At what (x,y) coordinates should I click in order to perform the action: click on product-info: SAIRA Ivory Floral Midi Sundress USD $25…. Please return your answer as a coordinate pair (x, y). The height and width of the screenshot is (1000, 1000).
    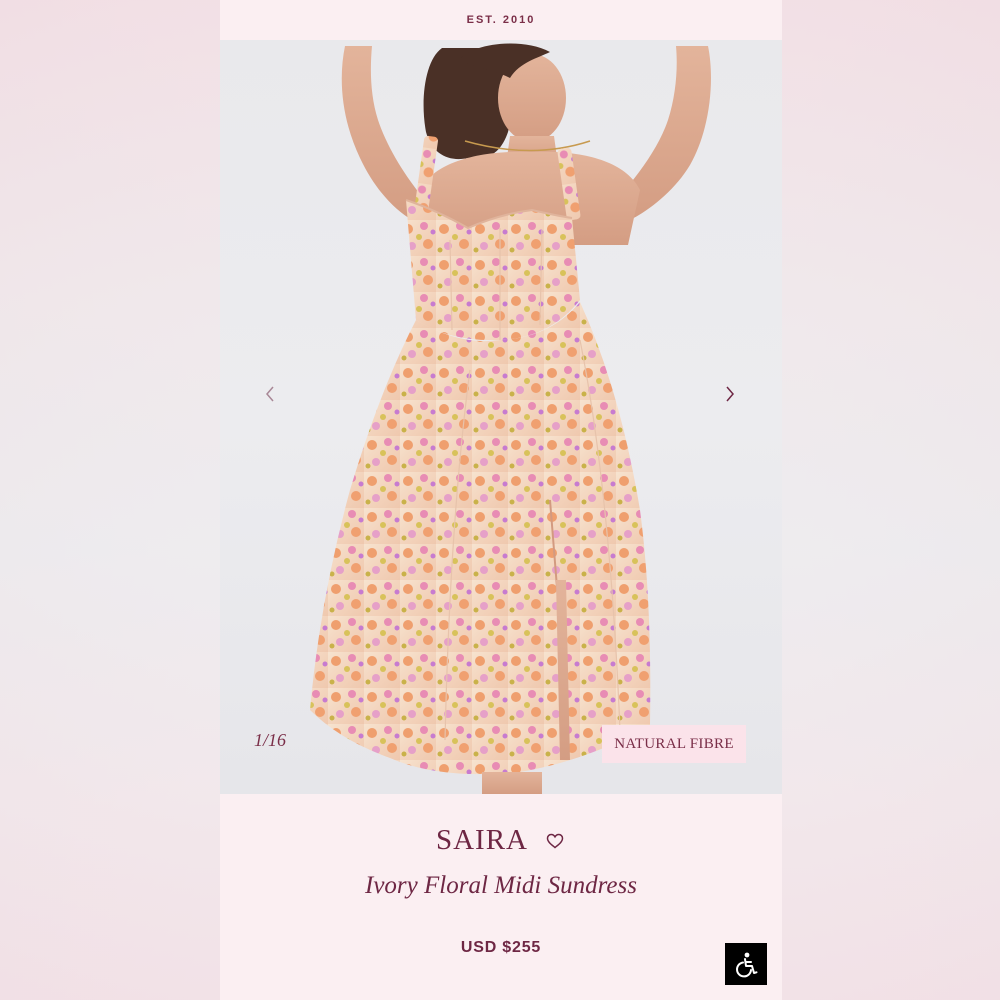
    Looking at the image, I should click on (501, 897).